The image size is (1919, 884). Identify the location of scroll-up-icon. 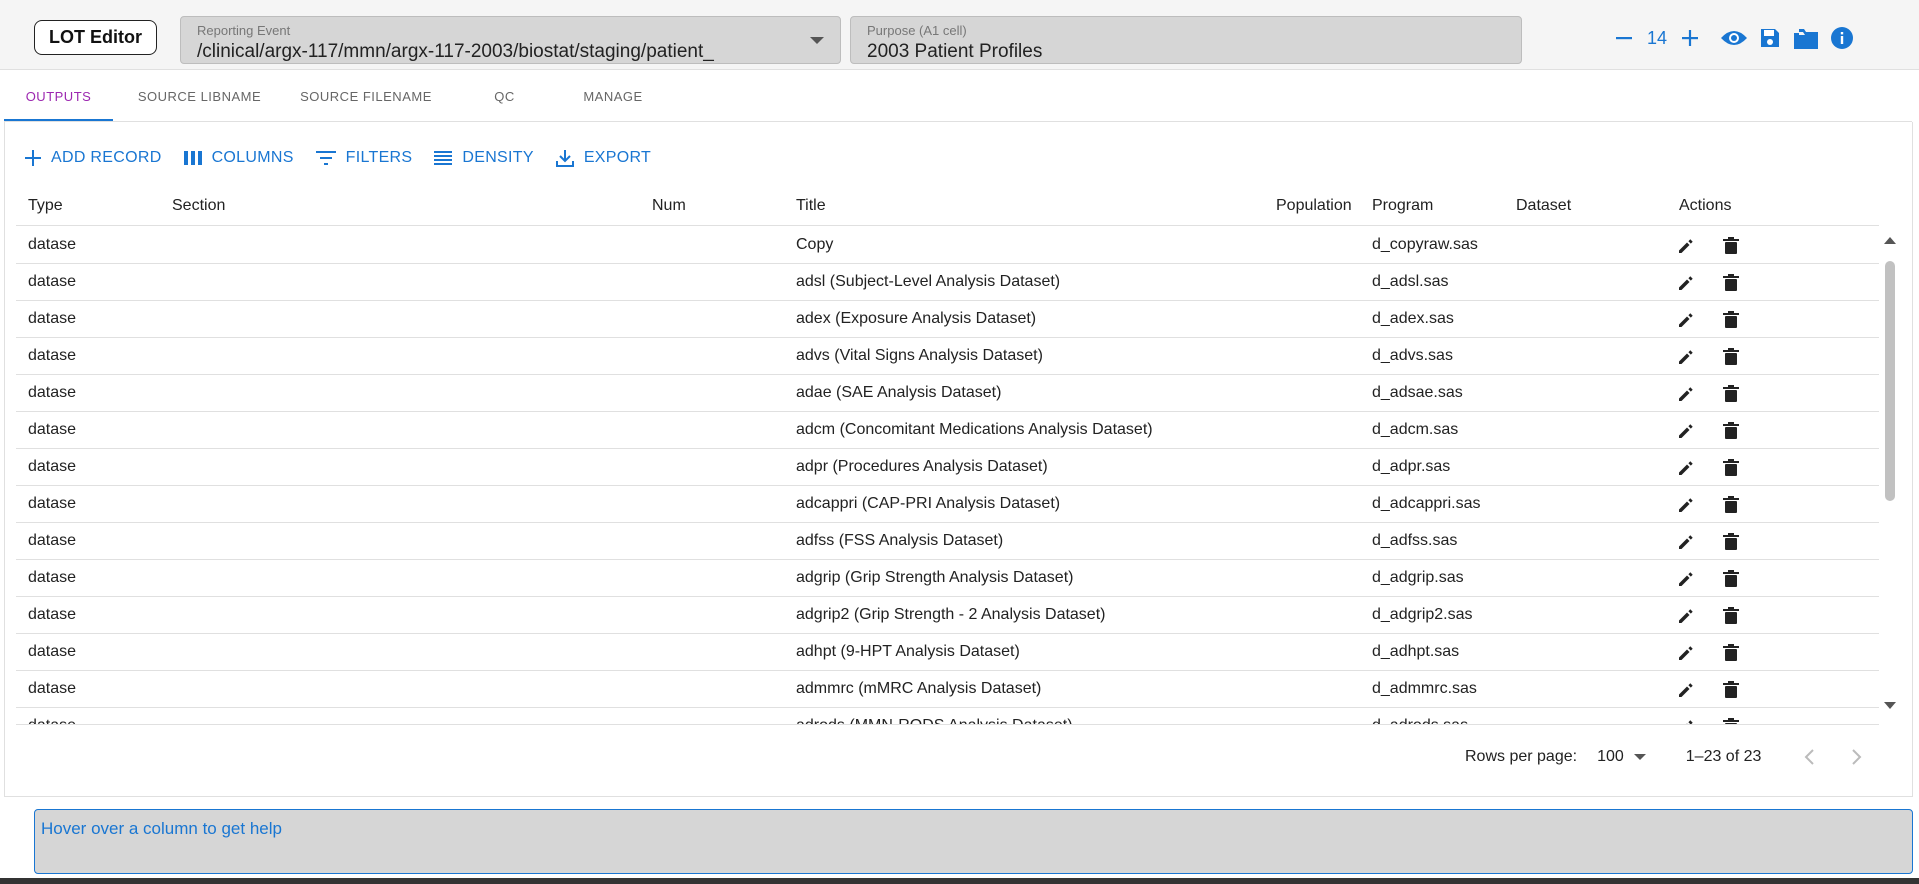
(1890, 240).